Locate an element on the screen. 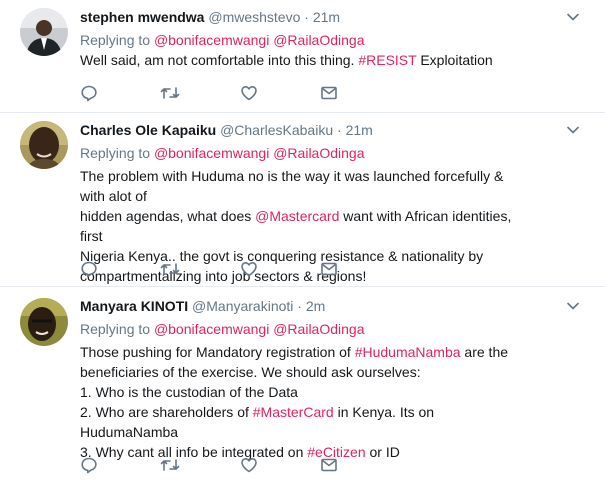 Image resolution: width=605 pixels, height=488 pixels. tweet-header: stephen mwendwa @mweshstevo · 21m is located at coordinates (337, 17).